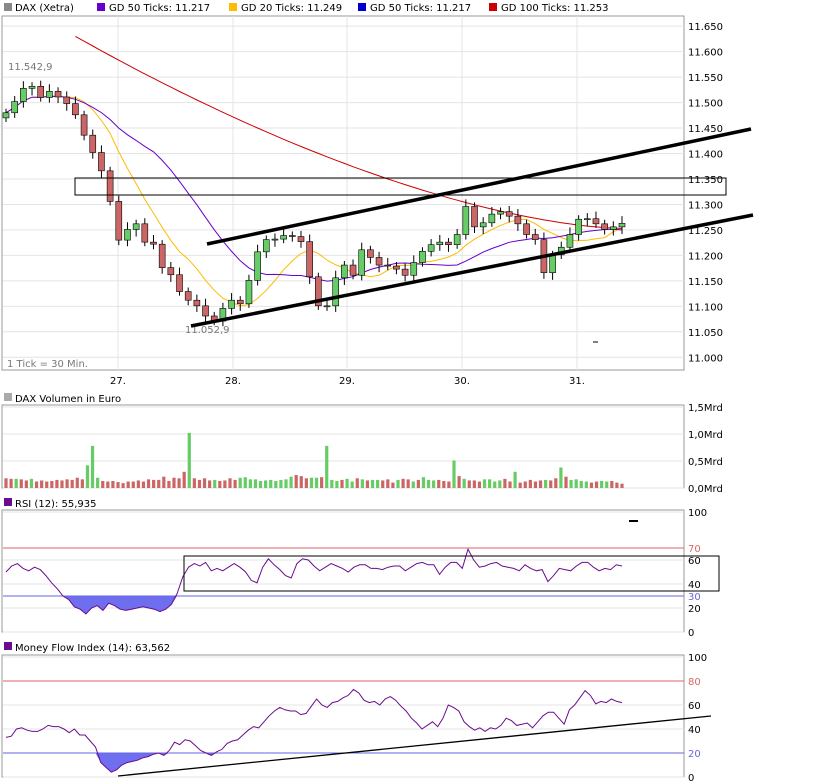 This screenshot has height=784, width=815. I want to click on mfi-y-tick: 20, so click(694, 754).